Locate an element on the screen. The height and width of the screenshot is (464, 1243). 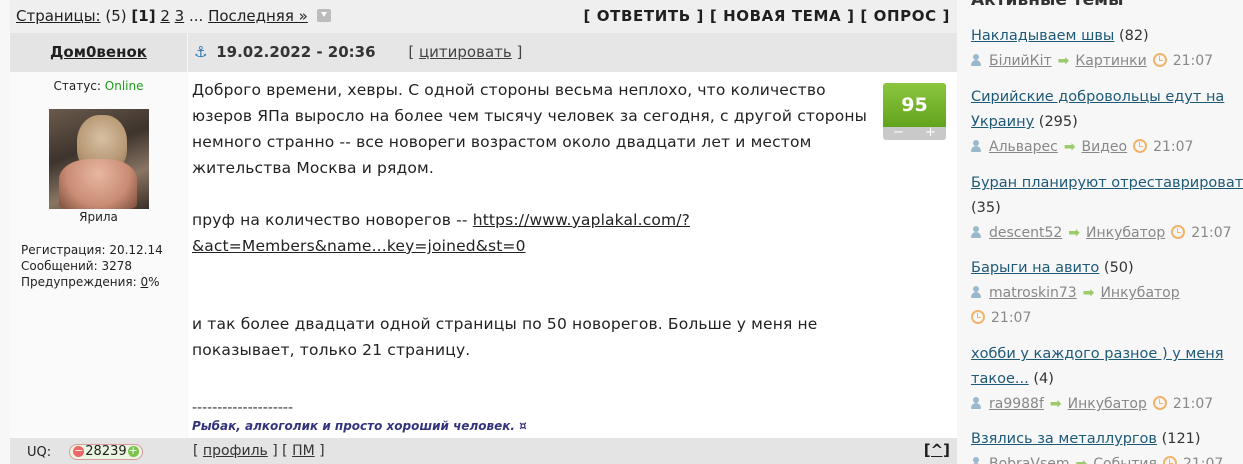
topic-last-user-link: Альварес is located at coordinates (1023, 147).